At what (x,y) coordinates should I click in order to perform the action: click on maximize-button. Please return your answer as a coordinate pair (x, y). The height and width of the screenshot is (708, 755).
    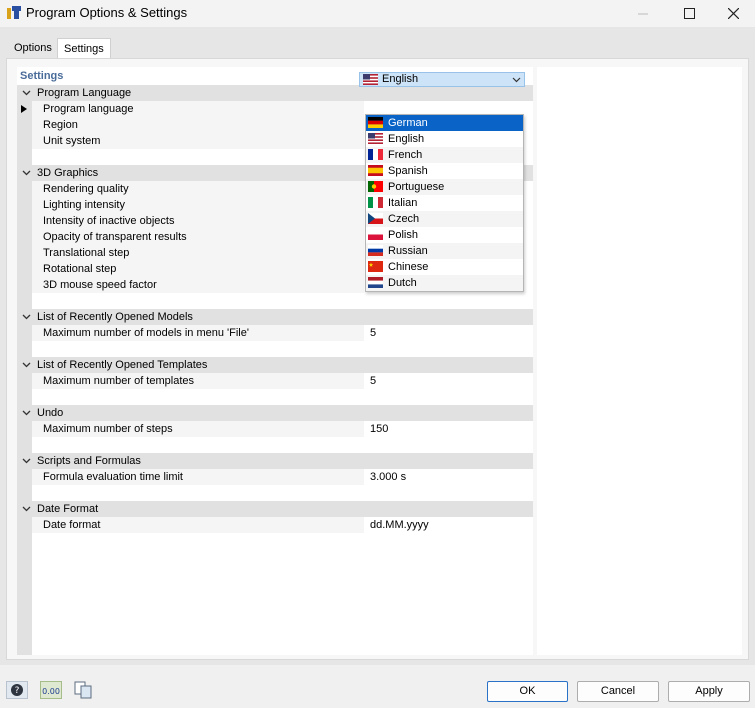
    Looking at the image, I should click on (689, 13).